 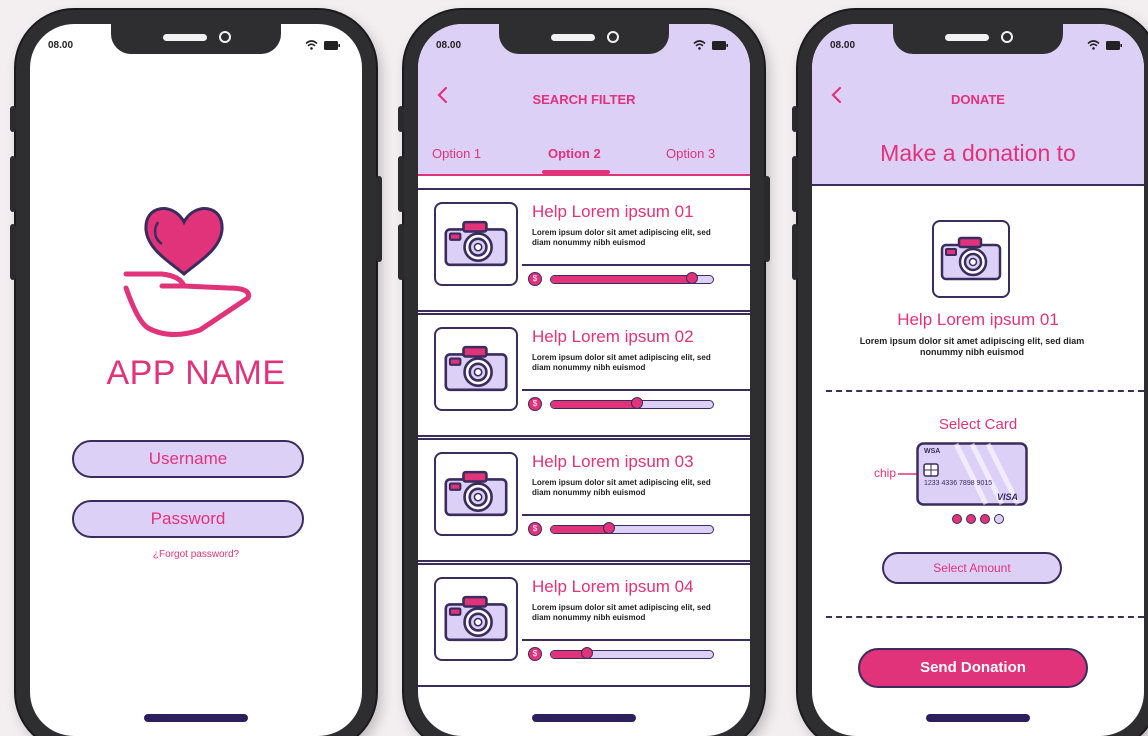 What do you see at coordinates (978, 424) in the screenshot?
I see `select-card-label: Select Card` at bounding box center [978, 424].